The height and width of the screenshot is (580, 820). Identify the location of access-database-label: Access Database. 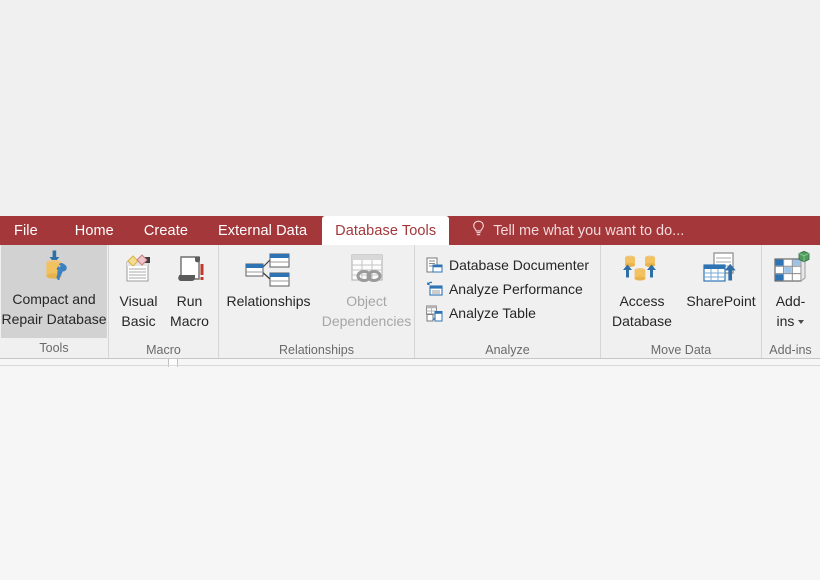
(642, 311).